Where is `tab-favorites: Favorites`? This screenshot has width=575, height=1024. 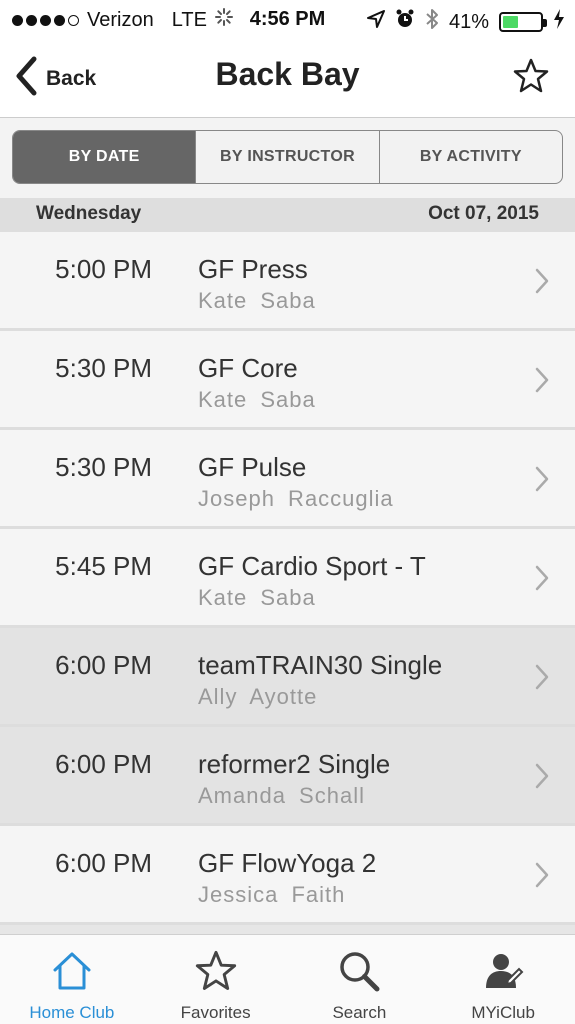
tab-favorites: Favorites is located at coordinates (216, 979).